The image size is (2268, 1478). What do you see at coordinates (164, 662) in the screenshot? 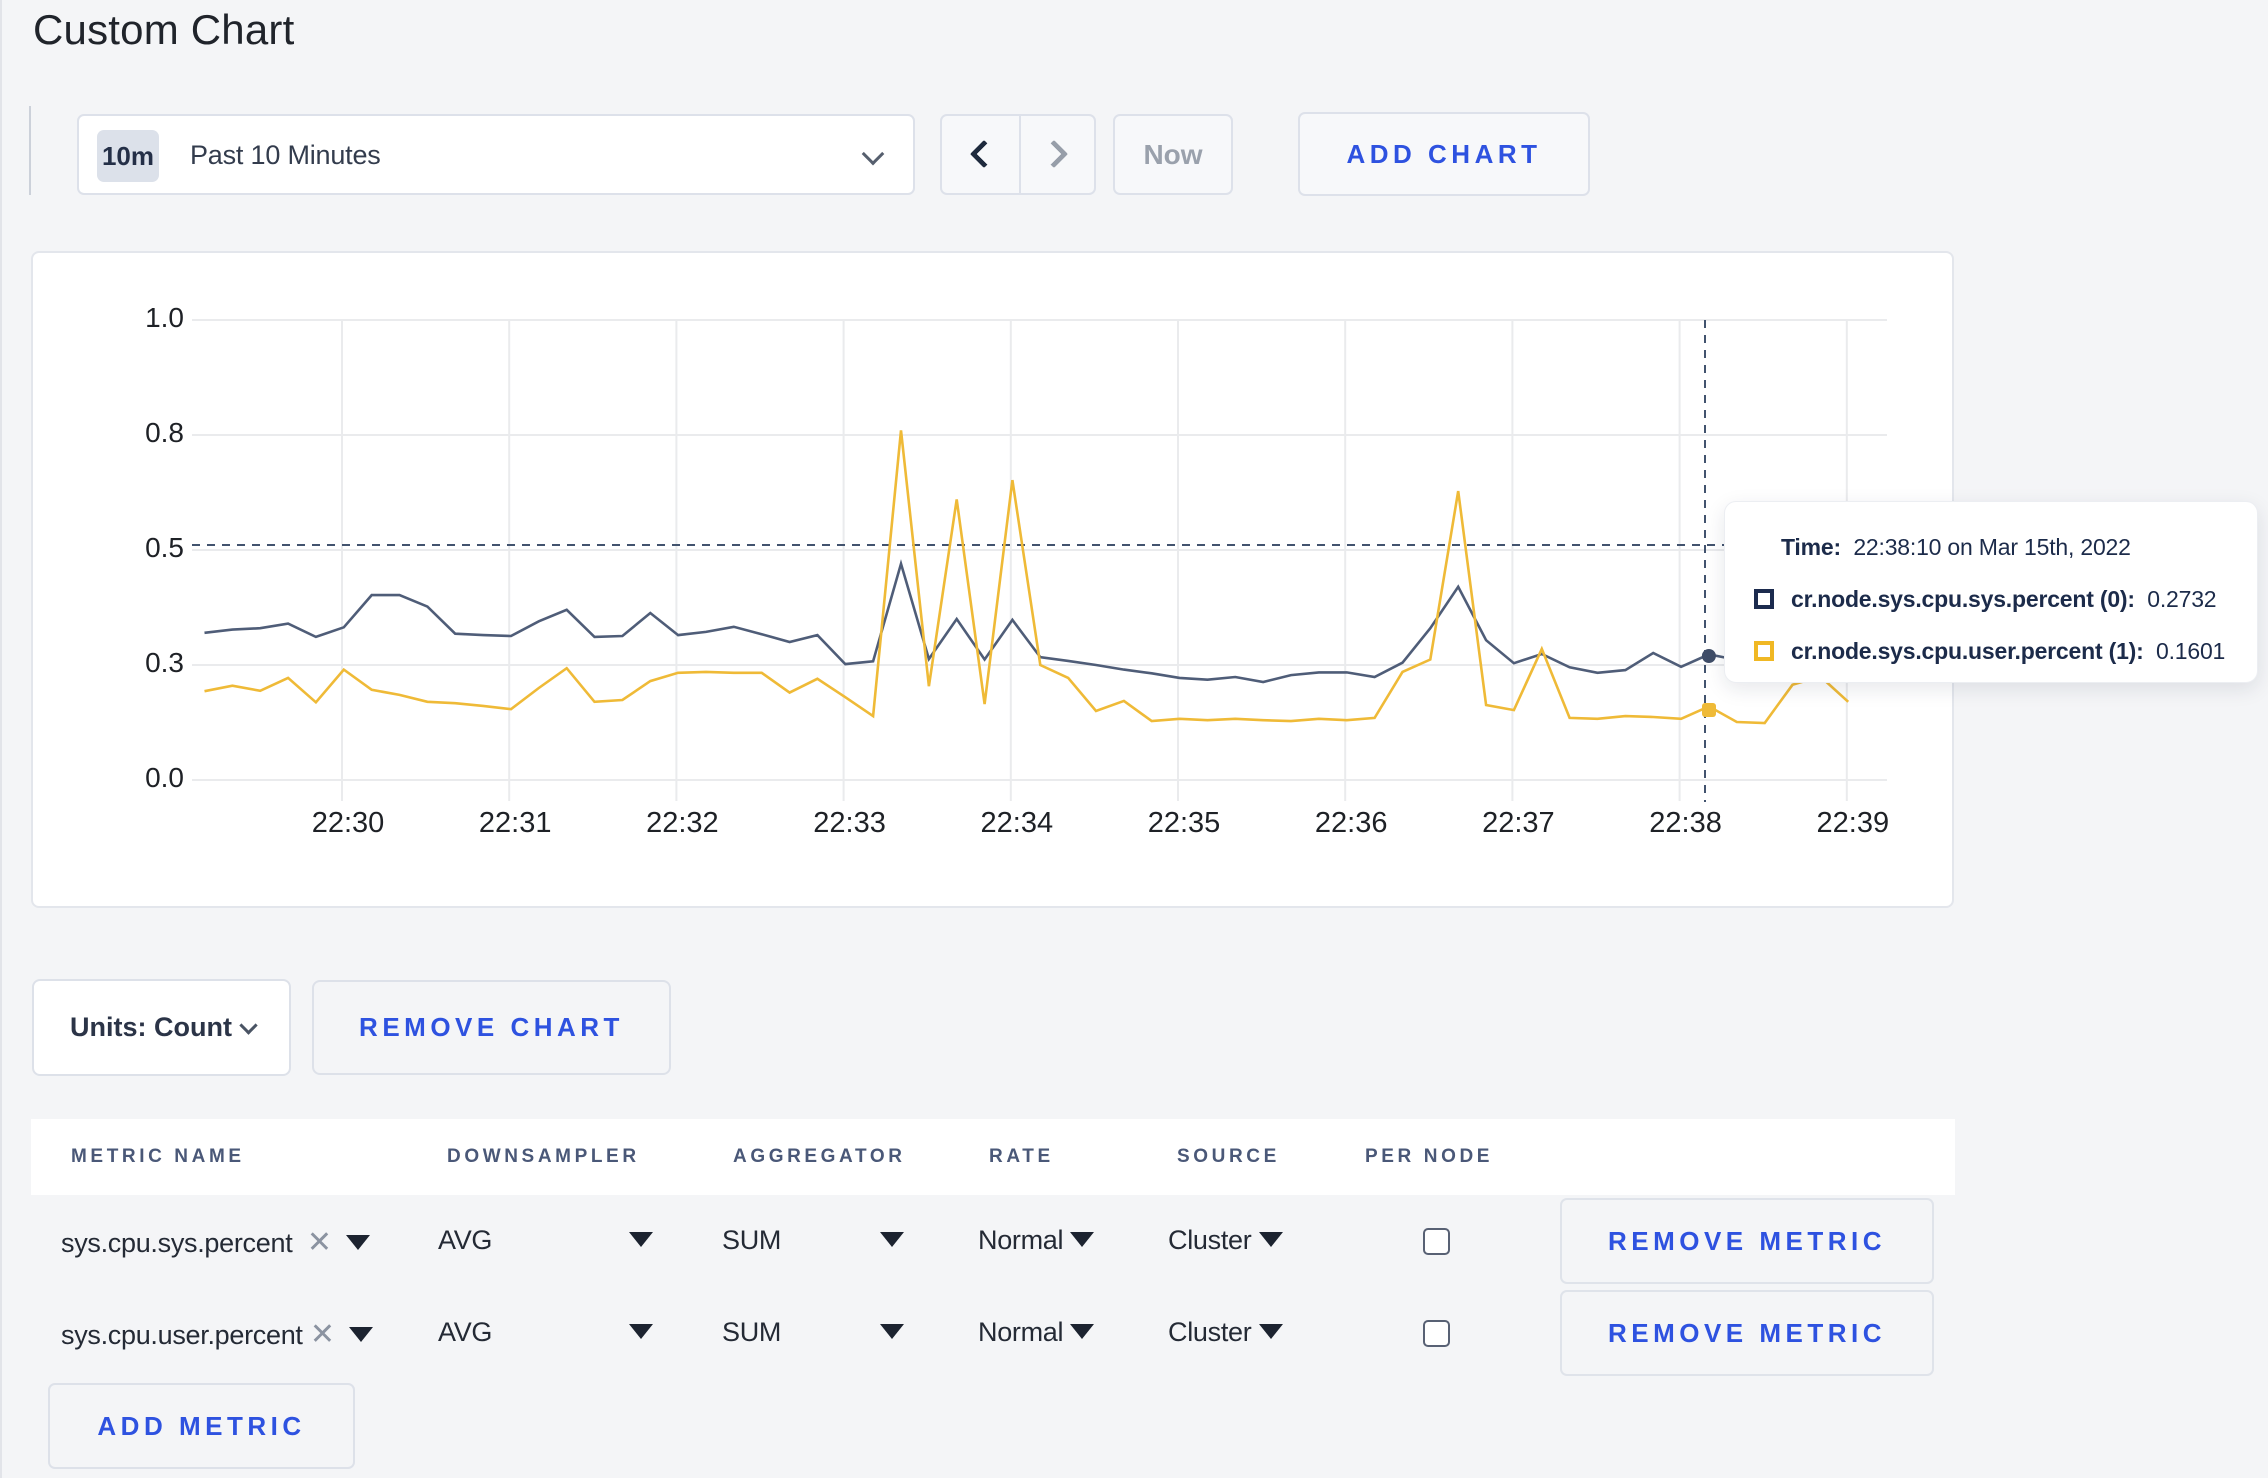
I see `svg-text: 0.3` at bounding box center [164, 662].